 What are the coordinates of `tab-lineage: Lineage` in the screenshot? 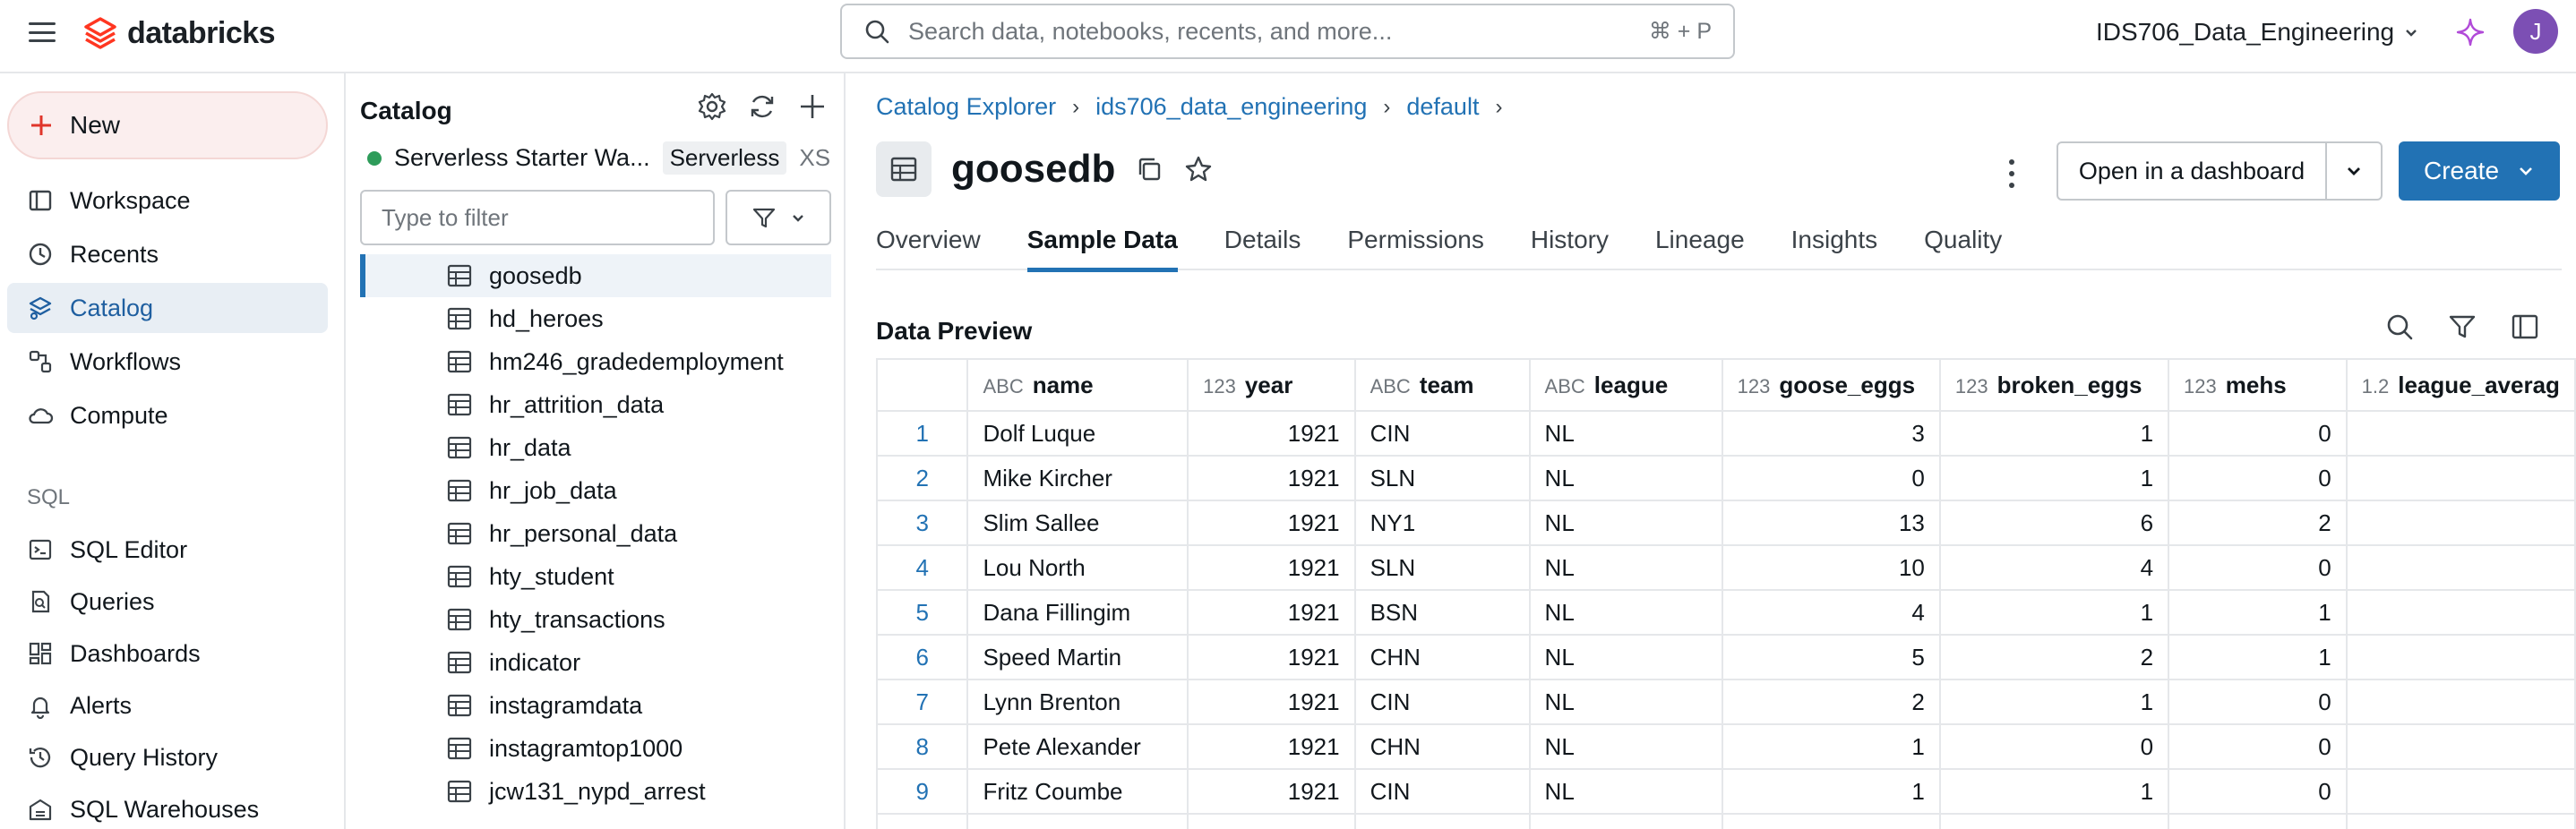 It's located at (1700, 245).